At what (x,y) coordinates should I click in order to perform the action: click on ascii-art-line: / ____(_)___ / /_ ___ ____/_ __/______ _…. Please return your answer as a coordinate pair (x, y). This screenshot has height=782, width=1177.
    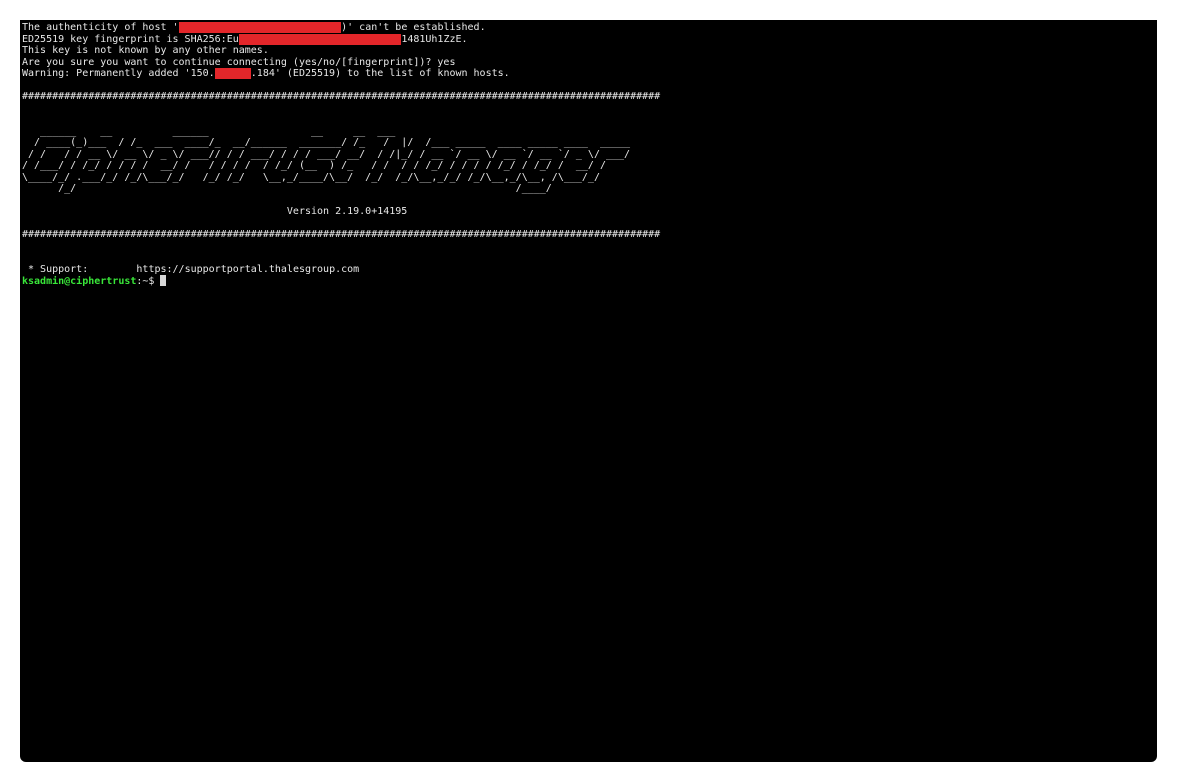
    Looking at the image, I should click on (326, 142).